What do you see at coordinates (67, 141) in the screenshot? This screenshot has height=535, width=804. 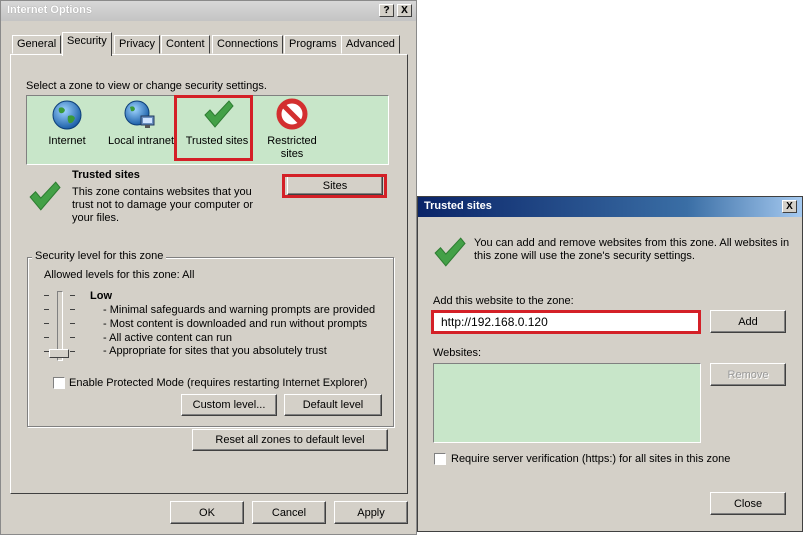 I see `zone-label-internet: Internet` at bounding box center [67, 141].